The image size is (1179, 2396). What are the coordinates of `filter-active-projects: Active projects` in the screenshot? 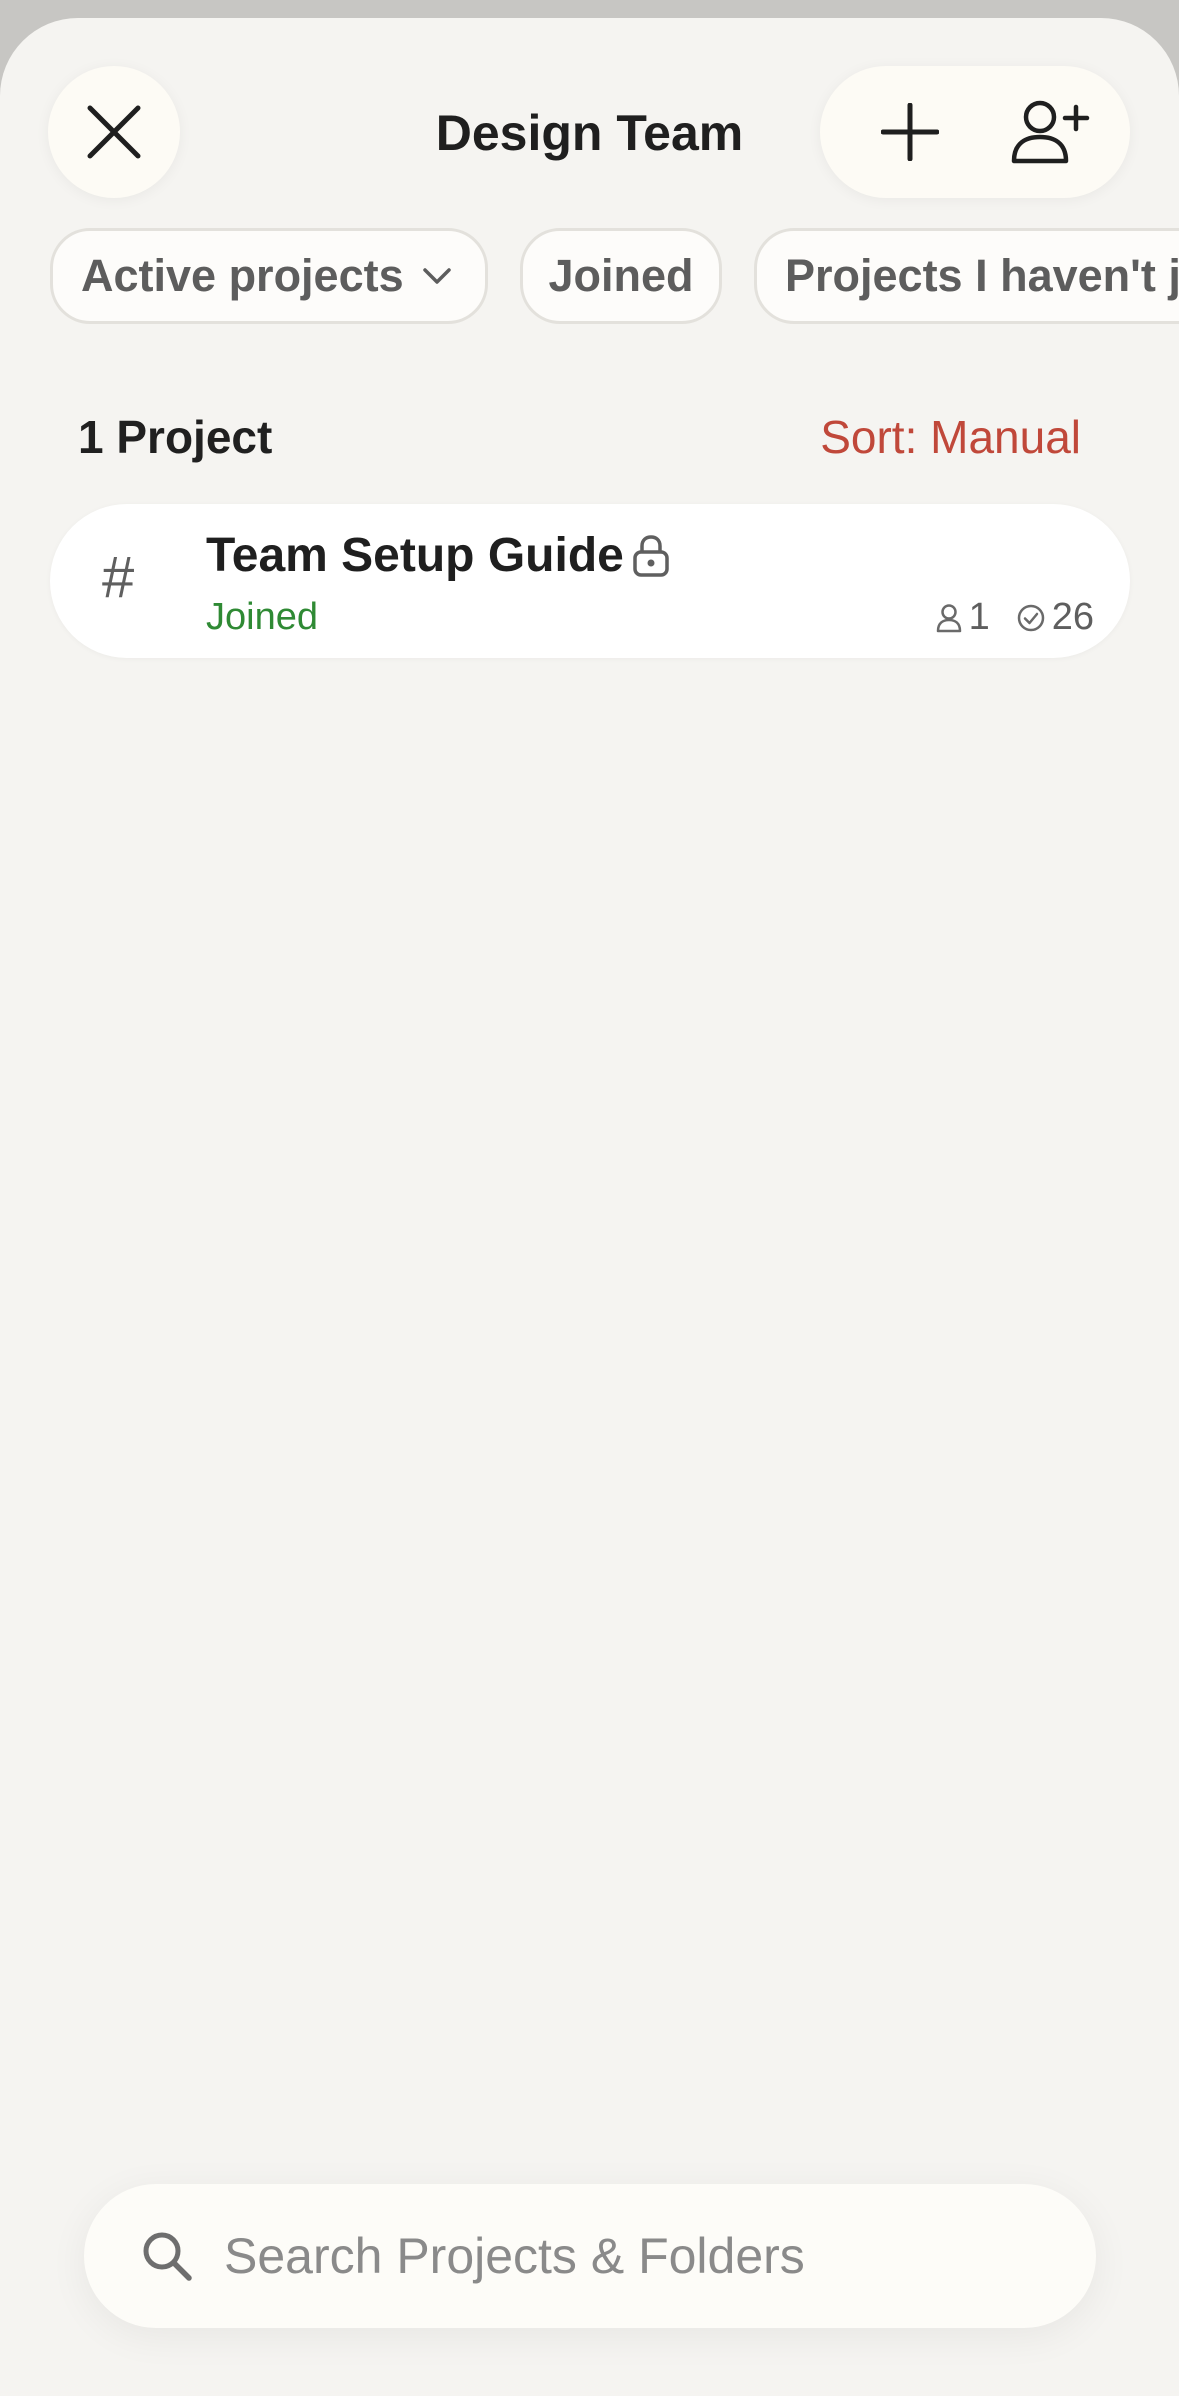 It's located at (269, 276).